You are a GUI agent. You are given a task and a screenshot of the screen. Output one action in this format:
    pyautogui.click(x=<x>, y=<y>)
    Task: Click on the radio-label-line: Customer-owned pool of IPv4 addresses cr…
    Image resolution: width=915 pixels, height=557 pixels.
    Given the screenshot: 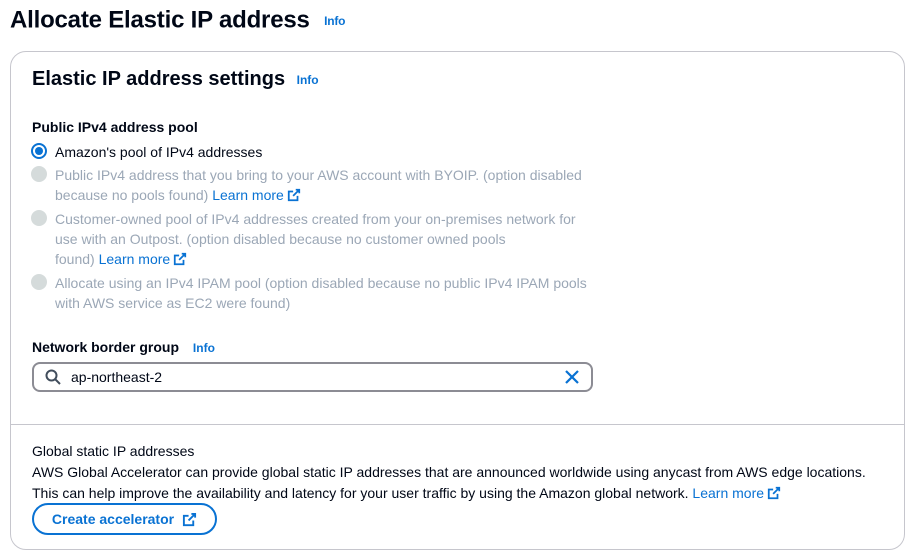 What is the action you would take?
    pyautogui.click(x=315, y=219)
    